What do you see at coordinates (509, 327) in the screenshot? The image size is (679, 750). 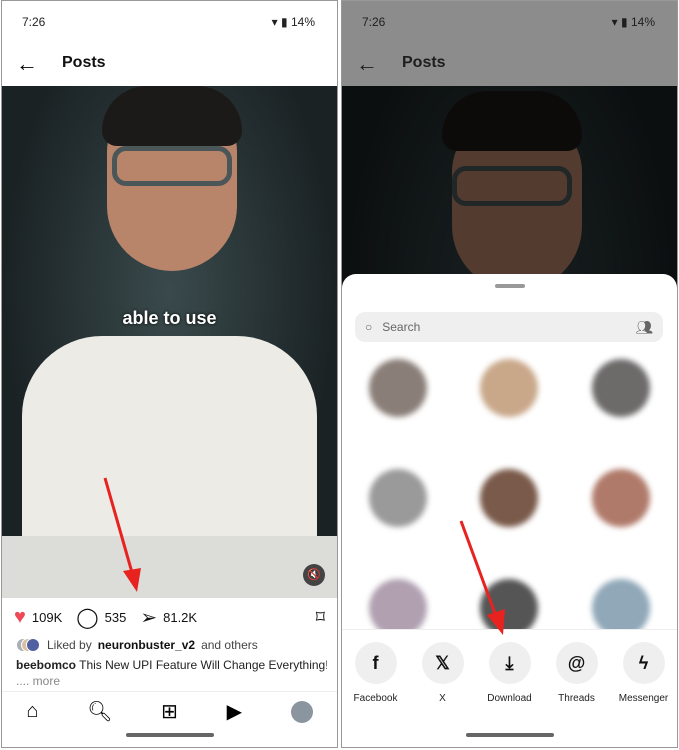 I see `search-input: ○ Search 👥︎` at bounding box center [509, 327].